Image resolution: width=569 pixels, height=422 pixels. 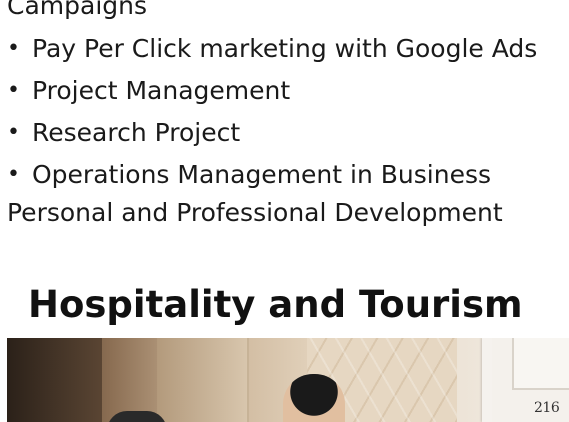 What do you see at coordinates (136, 132) in the screenshot?
I see `list-item-label: Research Project` at bounding box center [136, 132].